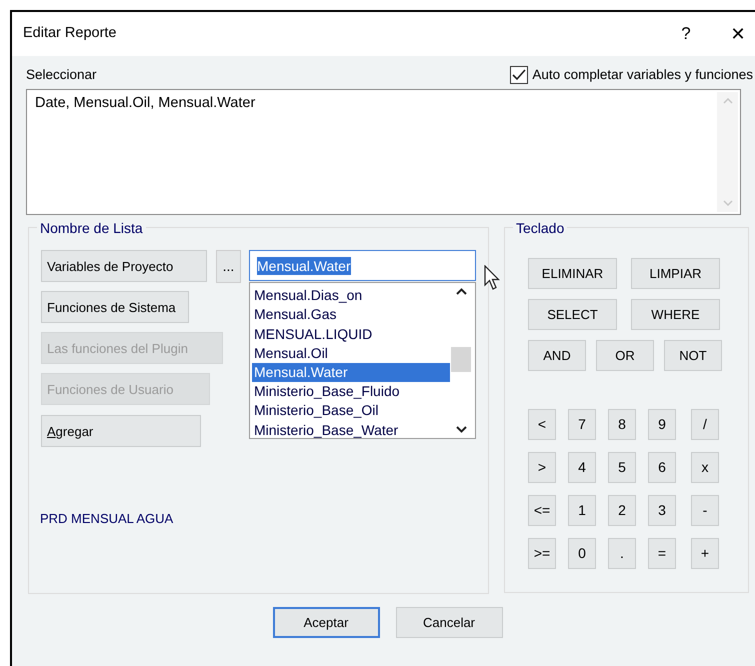 This screenshot has width=755, height=666. I want to click on keypad-key: AND, so click(557, 356).